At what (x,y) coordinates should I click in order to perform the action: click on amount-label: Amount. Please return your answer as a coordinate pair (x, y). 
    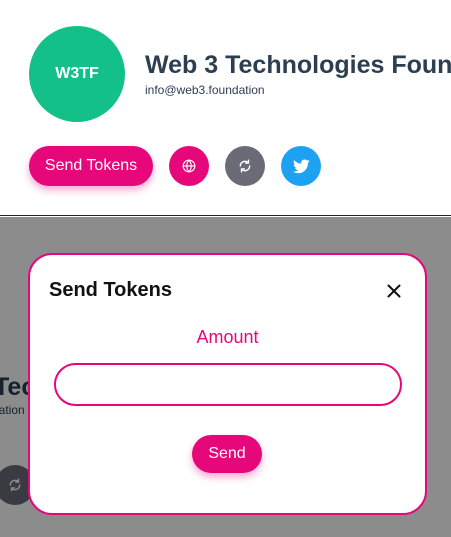
    Looking at the image, I should click on (227, 337).